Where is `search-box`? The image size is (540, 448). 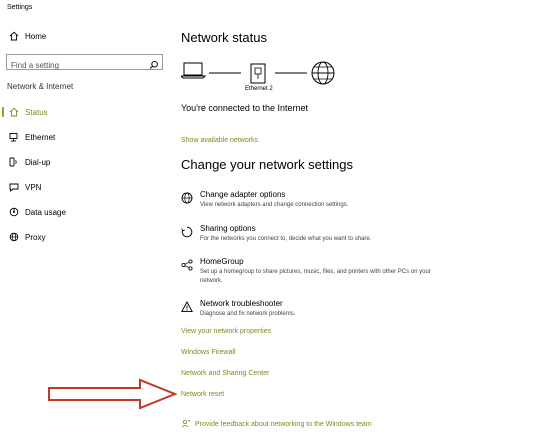 search-box is located at coordinates (84, 63).